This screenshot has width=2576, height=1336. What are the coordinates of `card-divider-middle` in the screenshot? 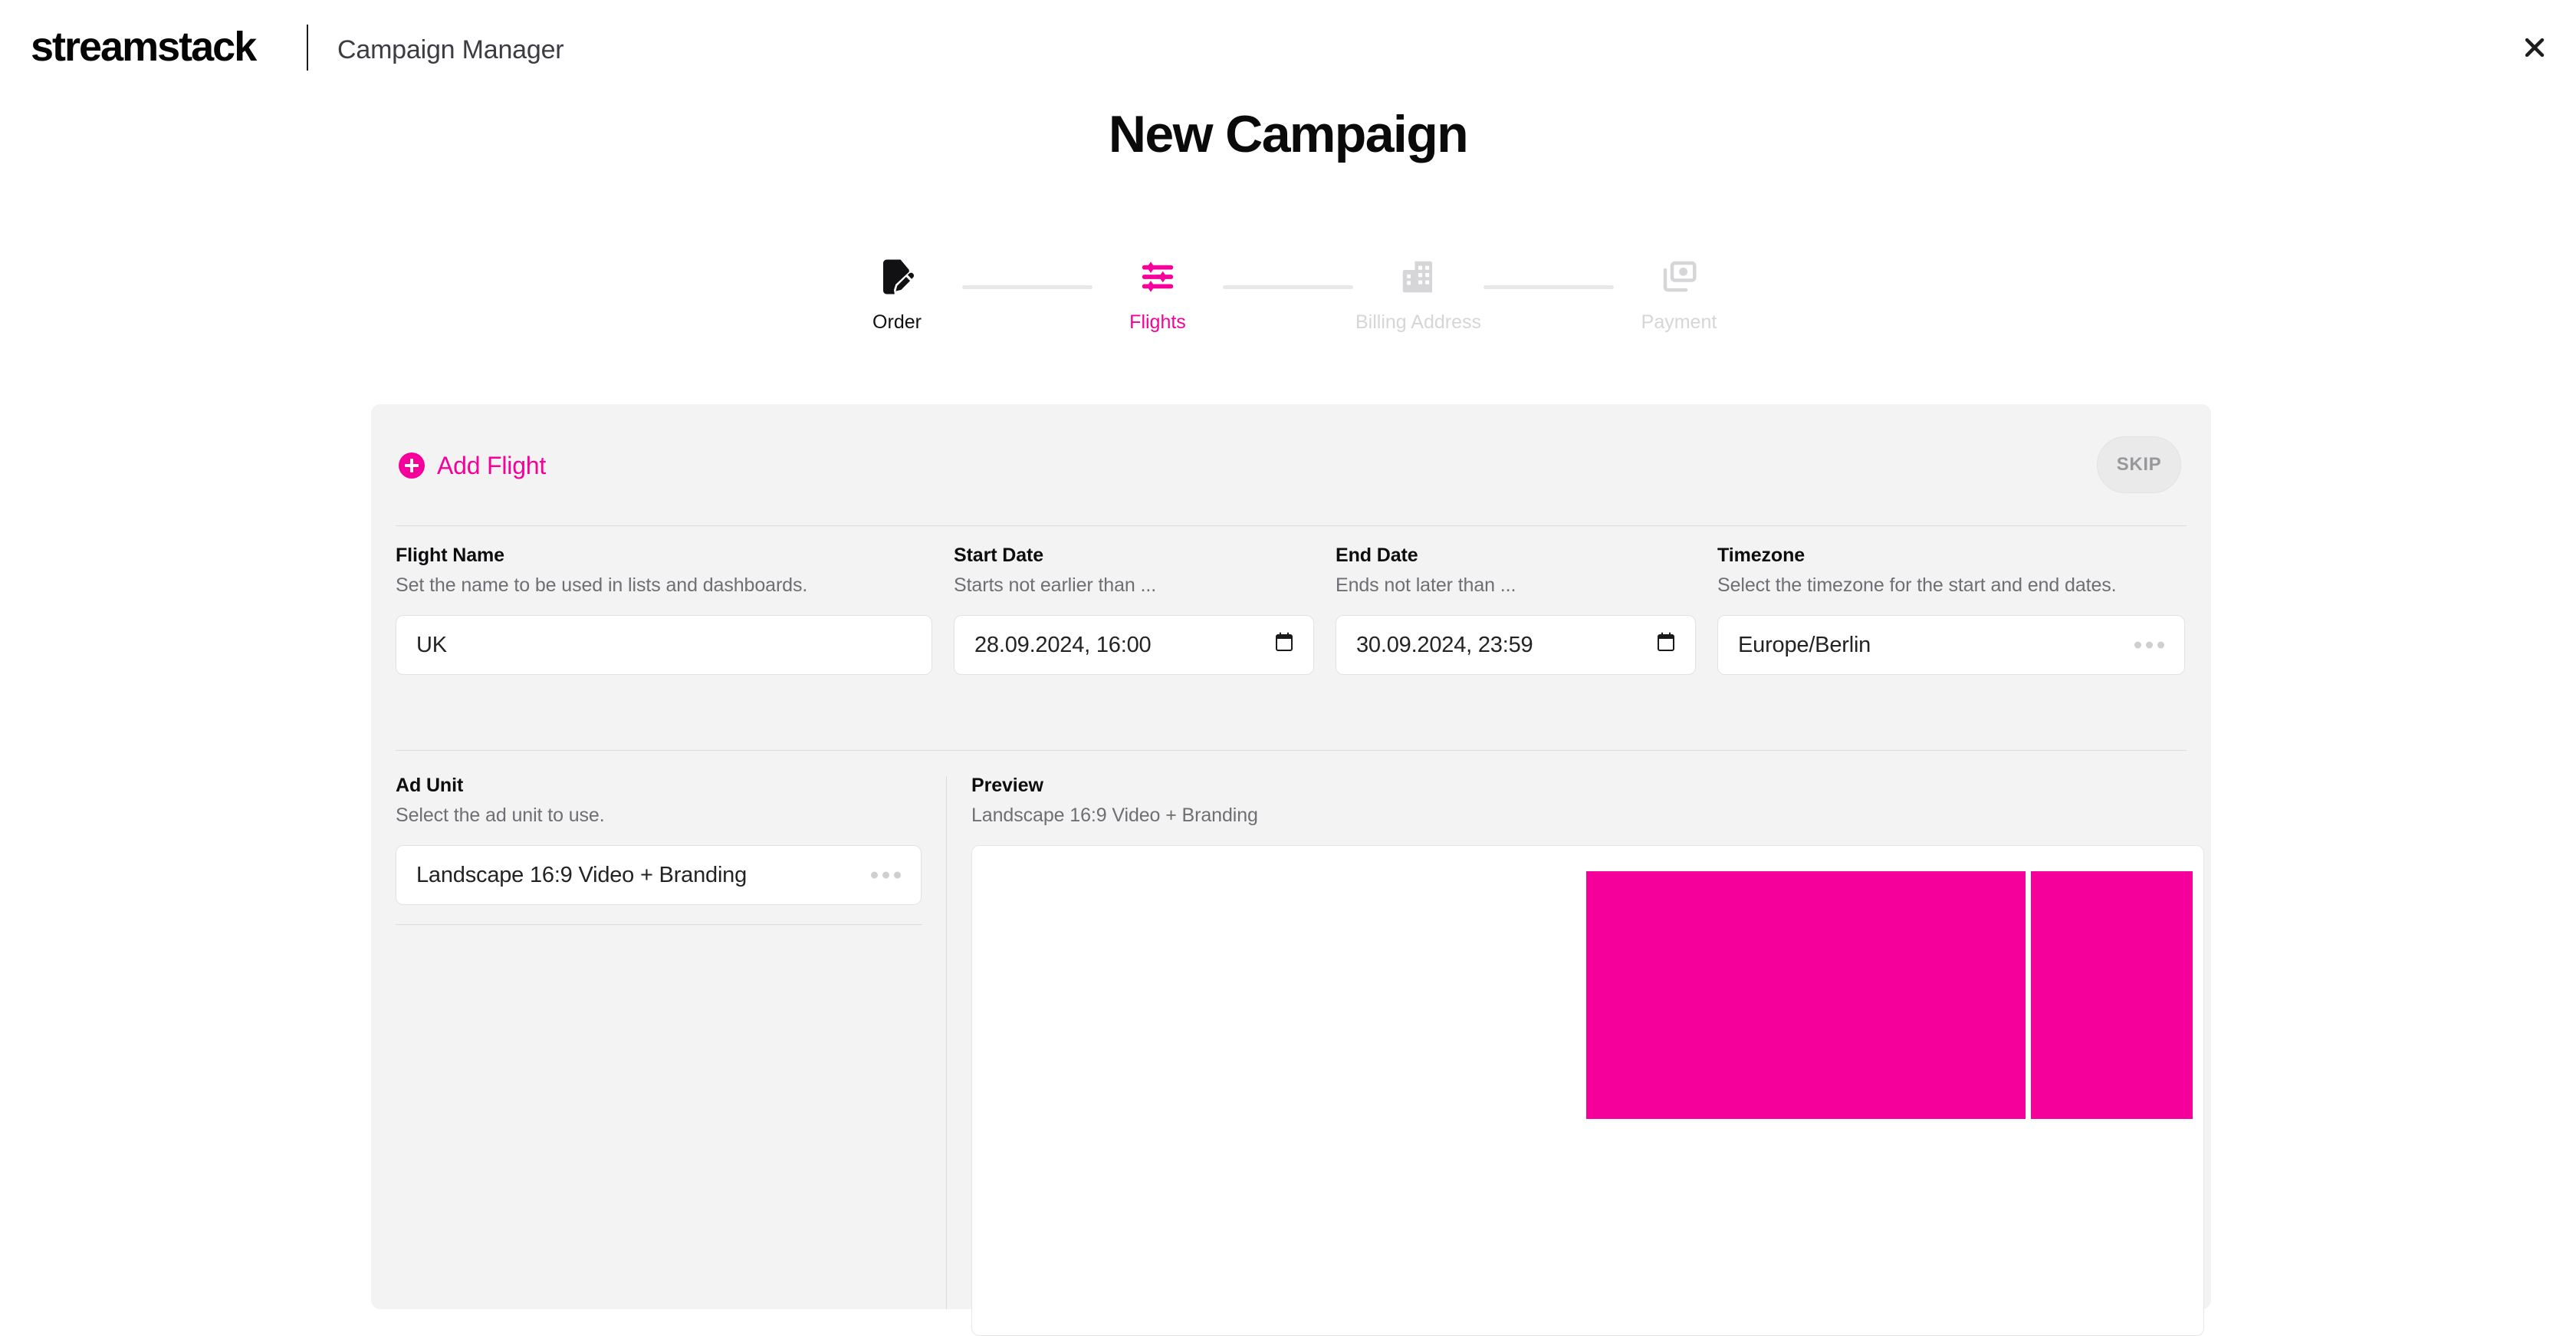 It's located at (1292, 750).